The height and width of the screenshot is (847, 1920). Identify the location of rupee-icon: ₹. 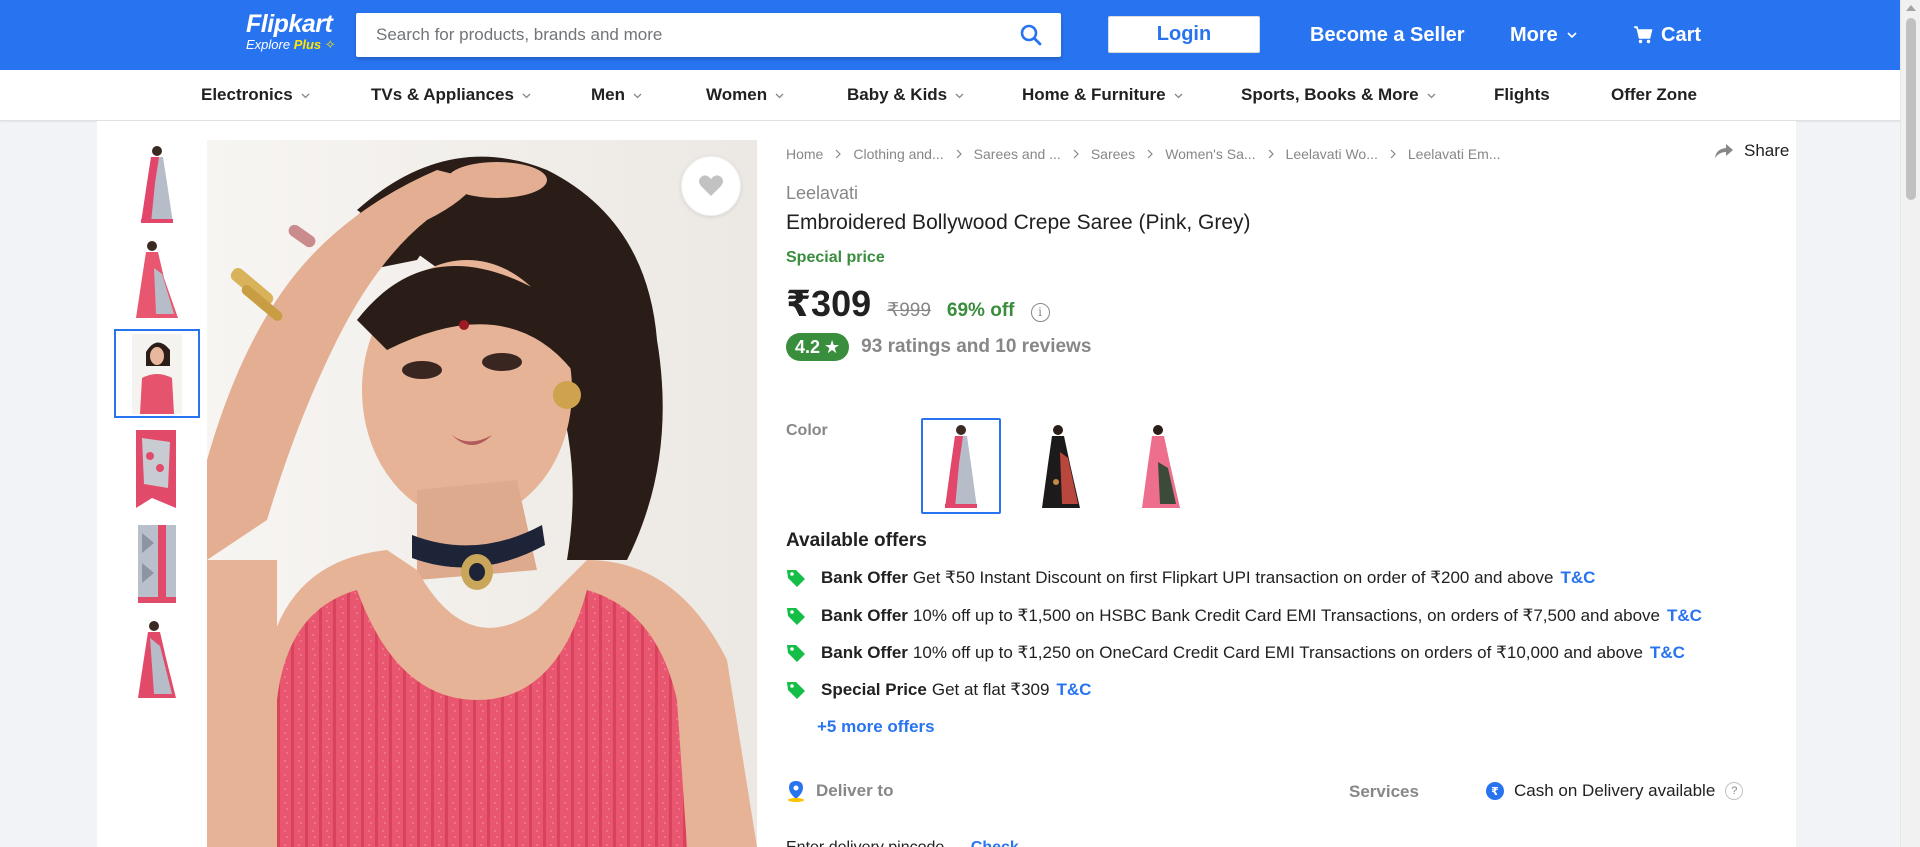
(1495, 791).